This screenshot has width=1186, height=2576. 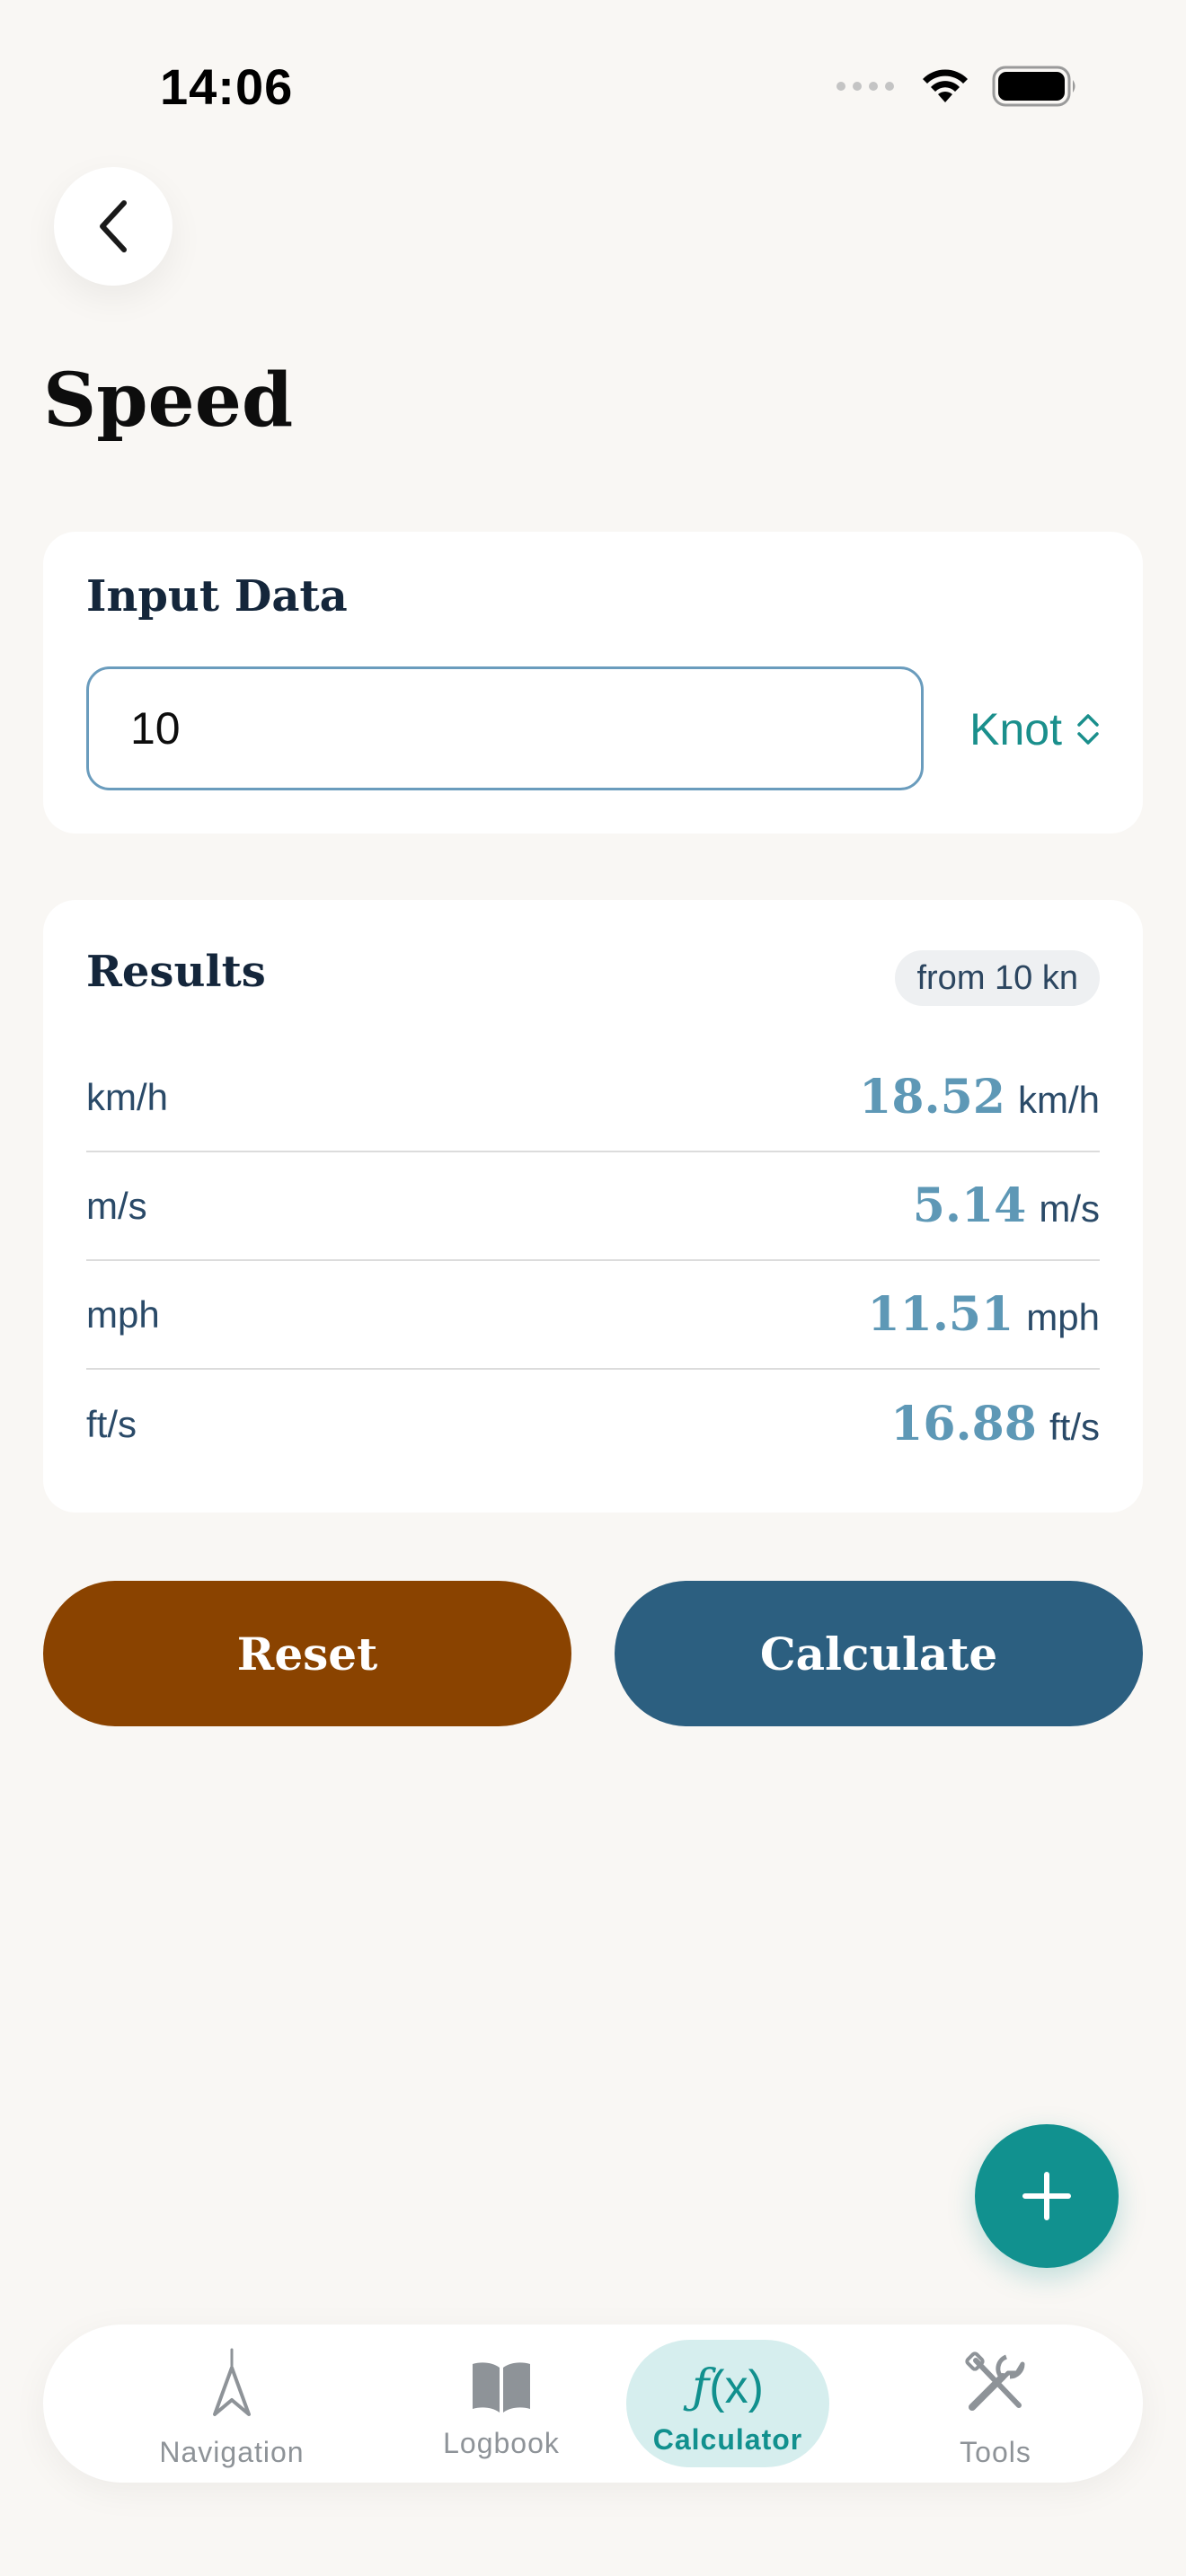 I want to click on result-row: mph 11.51 mph, so click(x=593, y=1315).